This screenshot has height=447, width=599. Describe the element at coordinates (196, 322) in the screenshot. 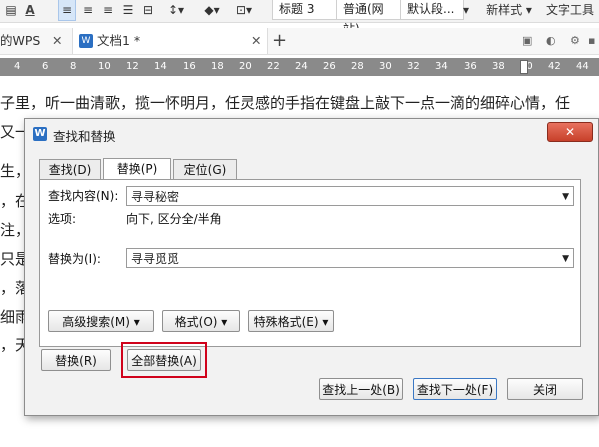

I see `format-label: 格式(O)` at that location.